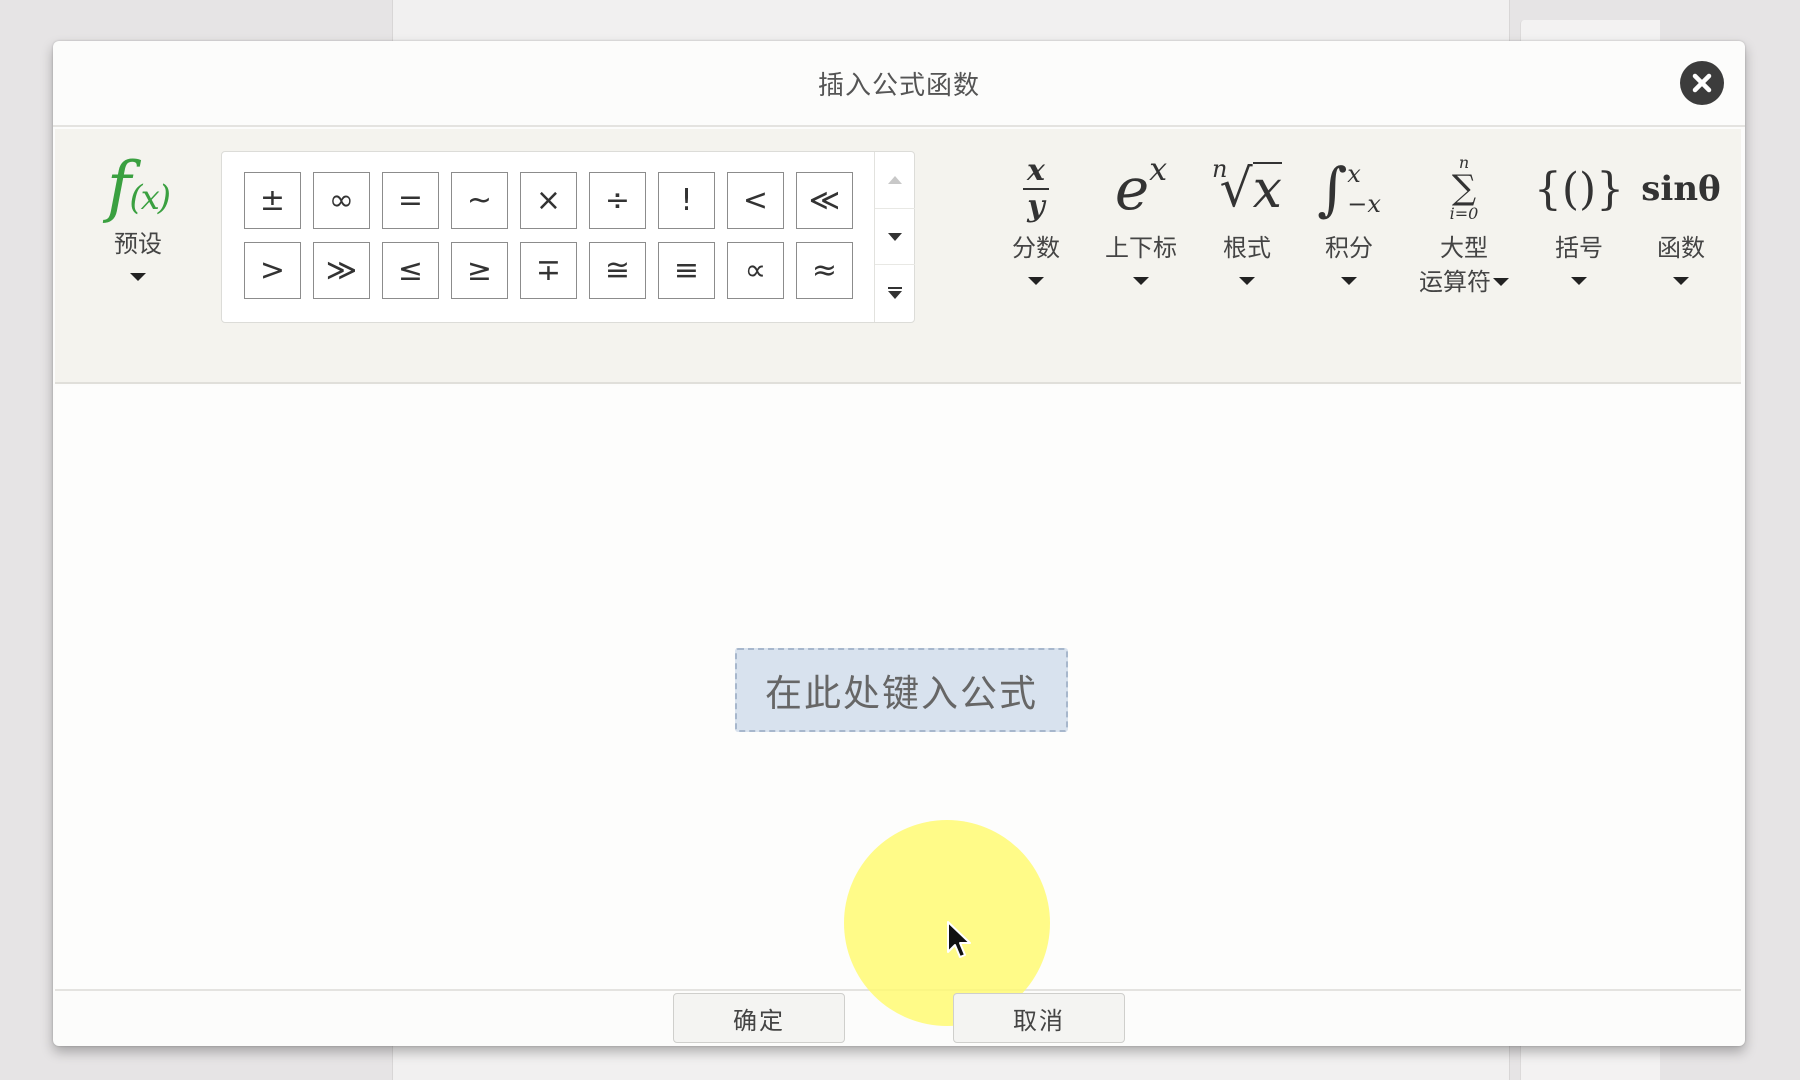 The height and width of the screenshot is (1080, 1800). I want to click on integral-icon: ∫ x −x, so click(1349, 189).